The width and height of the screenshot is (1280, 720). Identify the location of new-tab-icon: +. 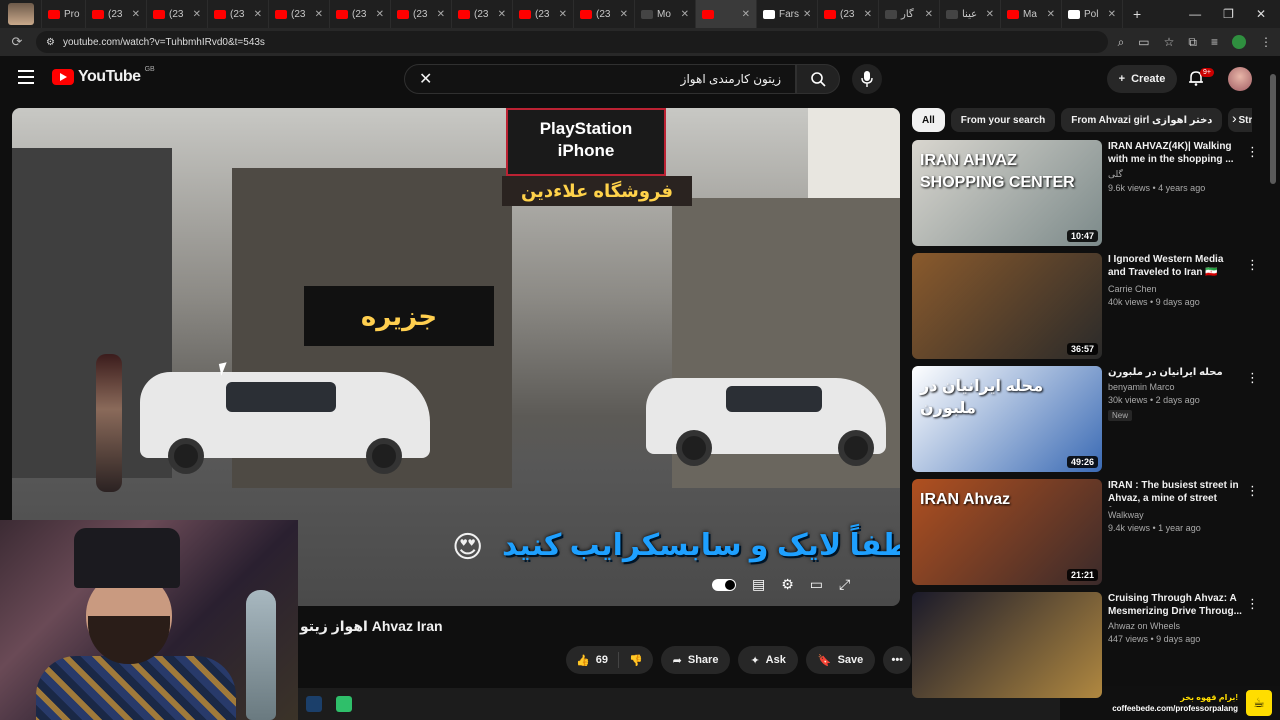
(1137, 14).